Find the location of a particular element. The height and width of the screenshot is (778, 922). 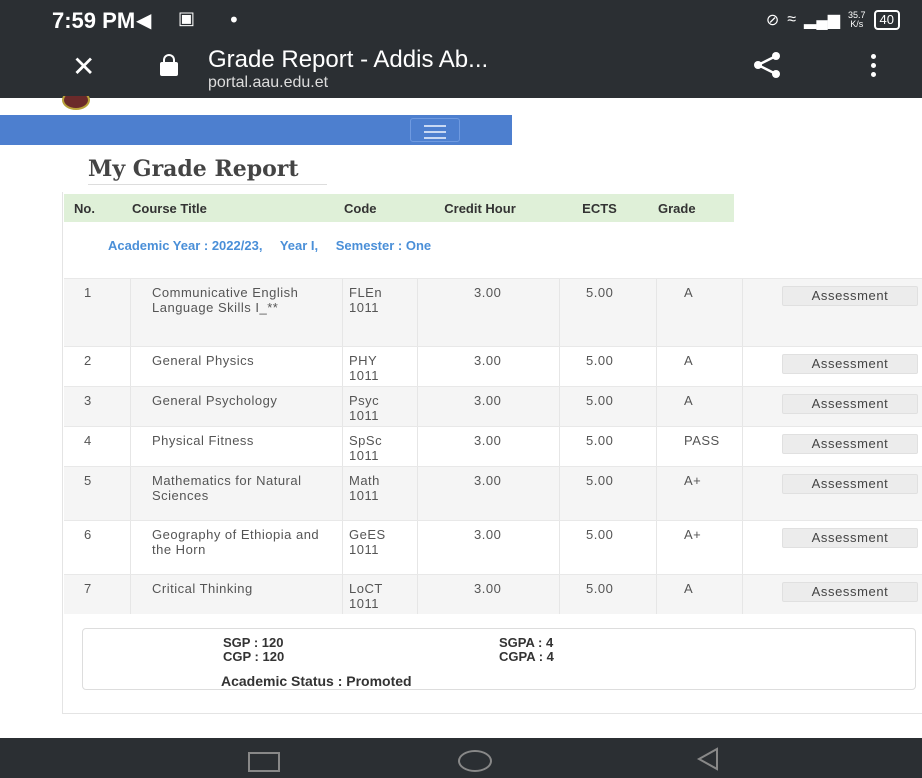

row-grade: A+ is located at coordinates (693, 480).